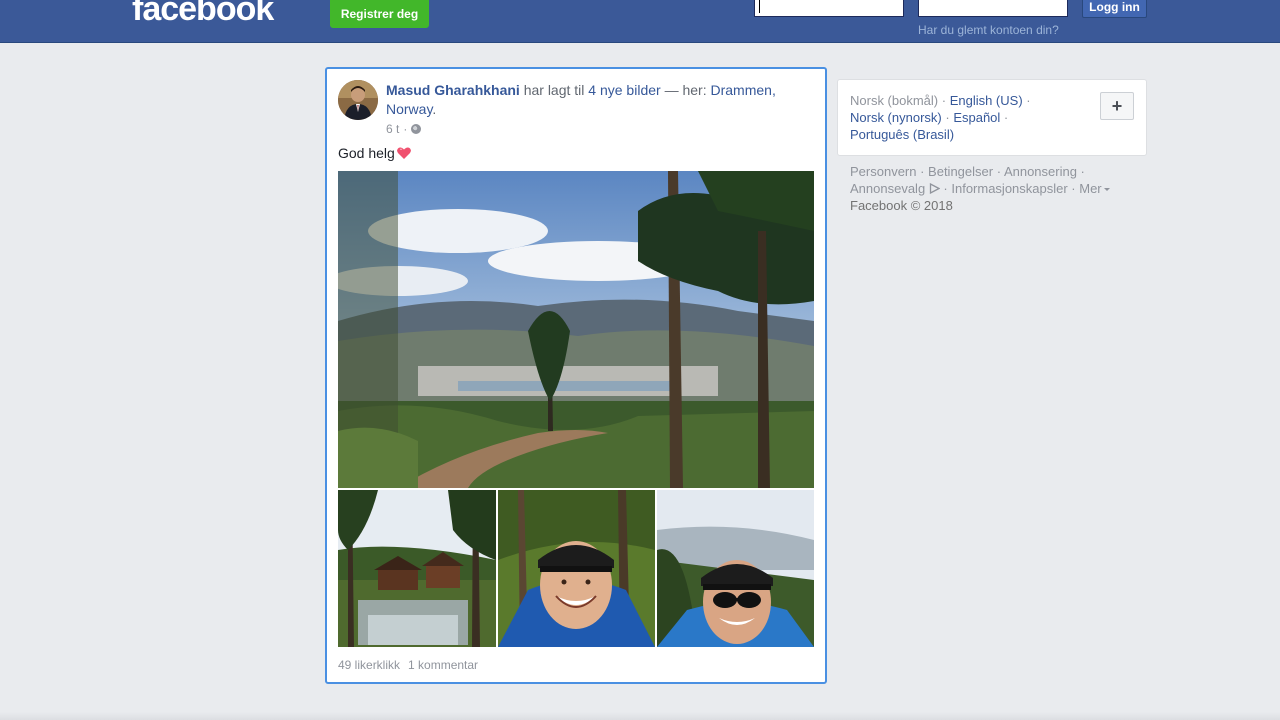  Describe the element at coordinates (894, 100) in the screenshot. I see `current-language: Norsk (bokmål)` at that location.